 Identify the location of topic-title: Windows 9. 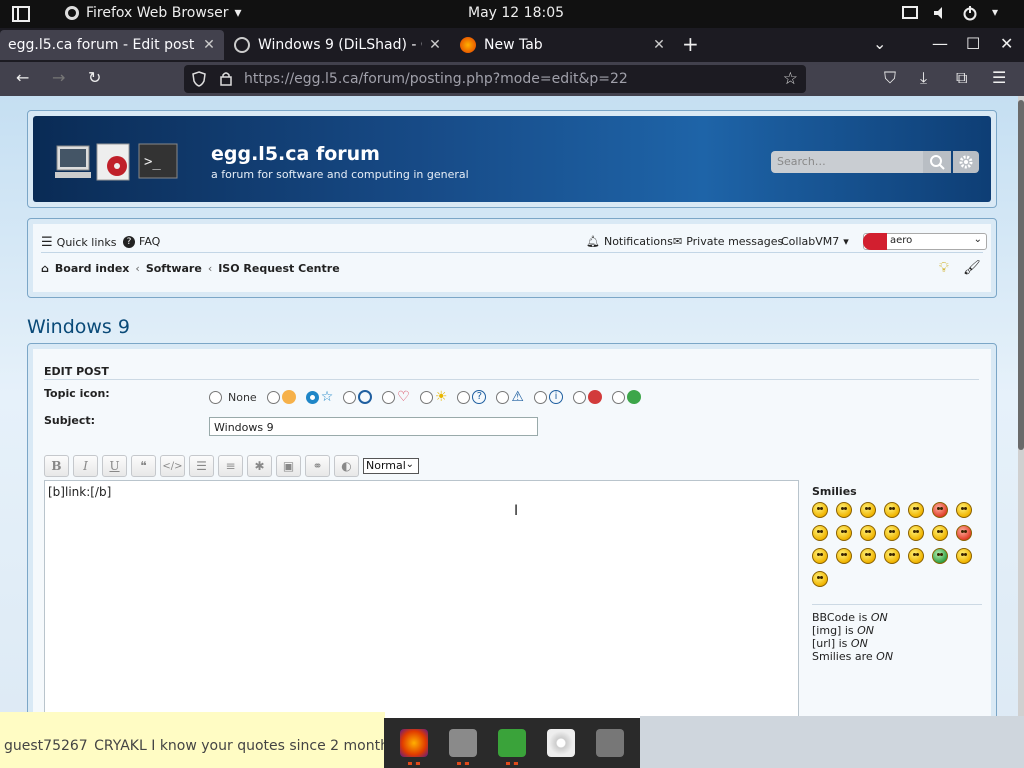
(78, 327).